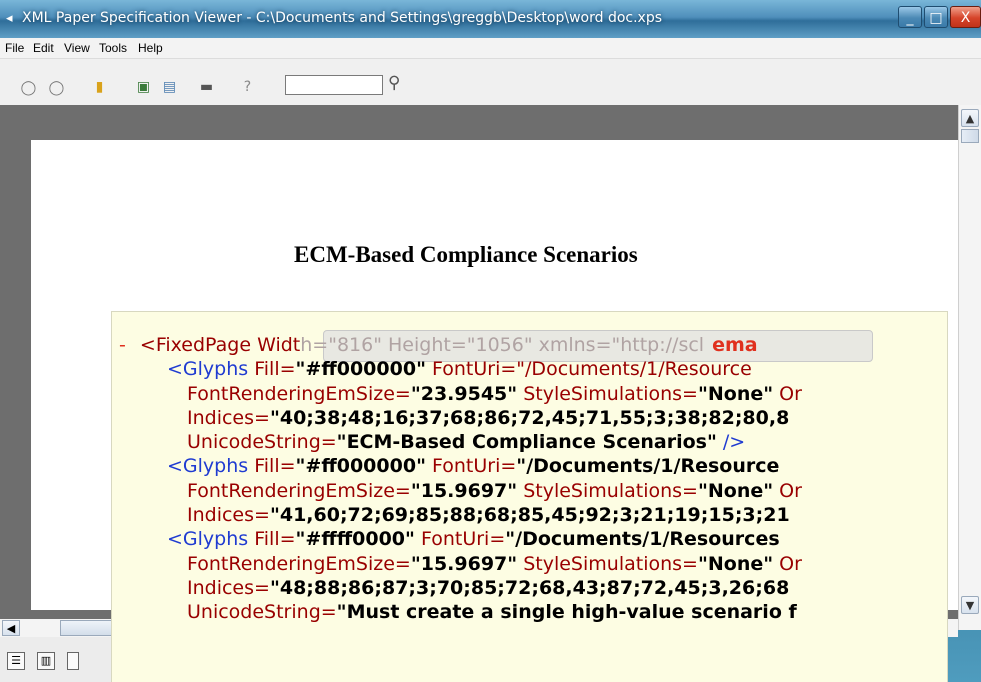 This screenshot has width=981, height=682. What do you see at coordinates (970, 118) in the screenshot?
I see `scroll-up-button: ▲` at bounding box center [970, 118].